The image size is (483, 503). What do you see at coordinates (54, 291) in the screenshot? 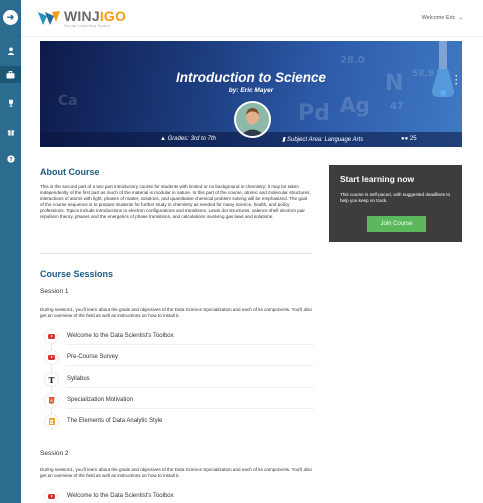
I see `session-label: Session 1` at bounding box center [54, 291].